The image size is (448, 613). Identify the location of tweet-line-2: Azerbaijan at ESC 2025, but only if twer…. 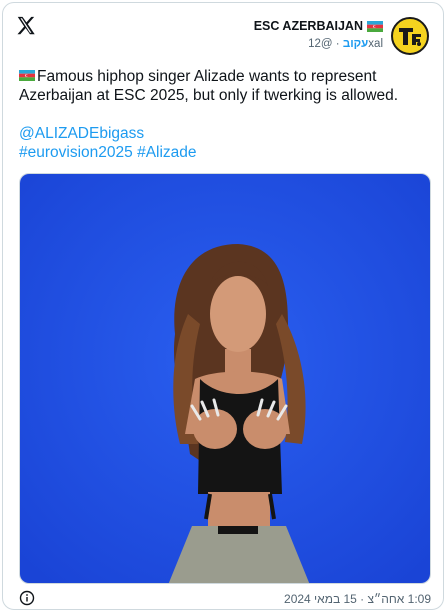
(209, 95).